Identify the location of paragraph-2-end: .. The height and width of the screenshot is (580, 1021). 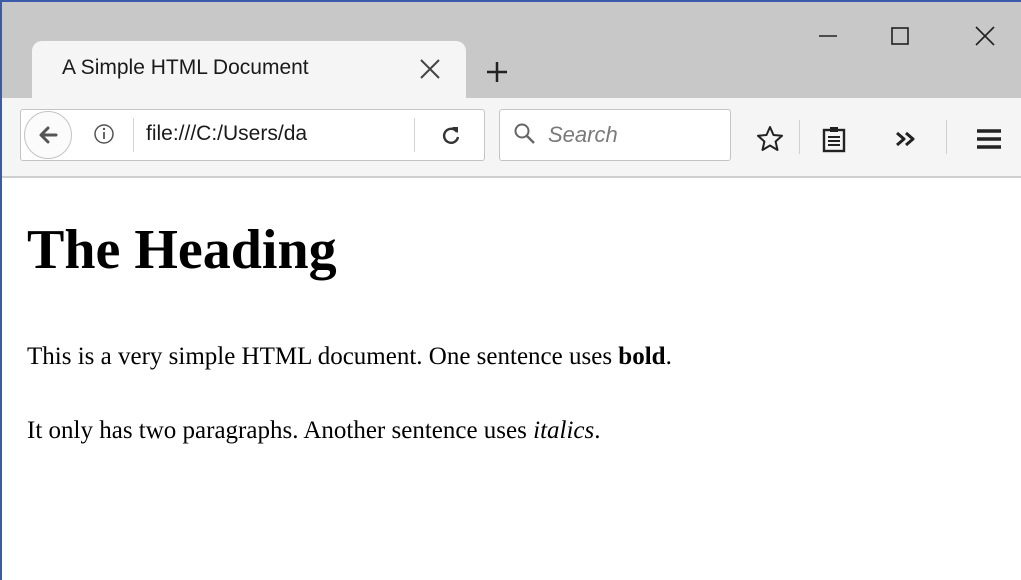
(597, 430).